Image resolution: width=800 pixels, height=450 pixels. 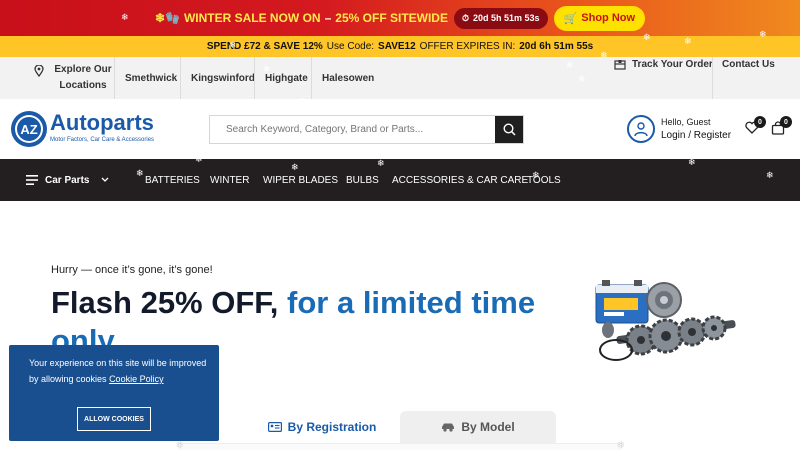 What do you see at coordinates (506, 18) in the screenshot?
I see `promo-timer-value: 20d 5h 51m 53s` at bounding box center [506, 18].